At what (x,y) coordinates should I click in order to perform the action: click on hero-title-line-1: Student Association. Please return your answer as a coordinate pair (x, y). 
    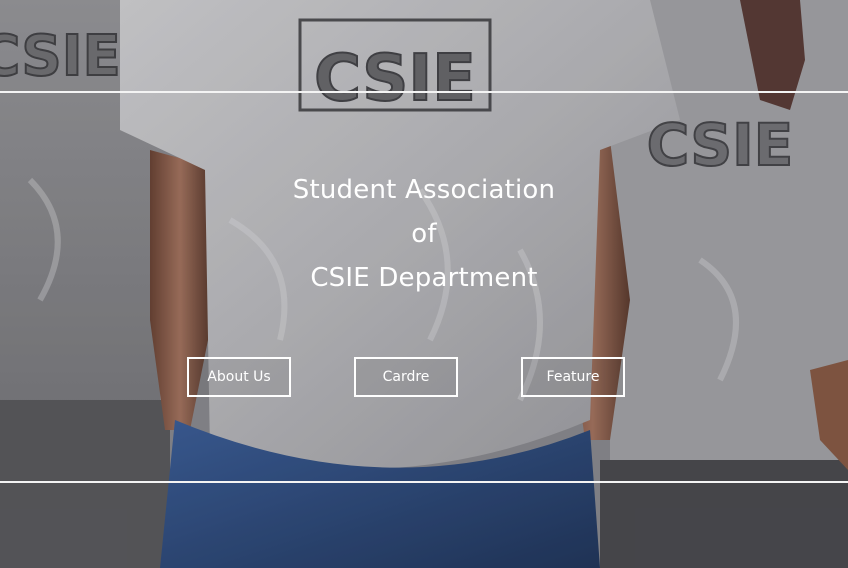
    Looking at the image, I should click on (424, 190).